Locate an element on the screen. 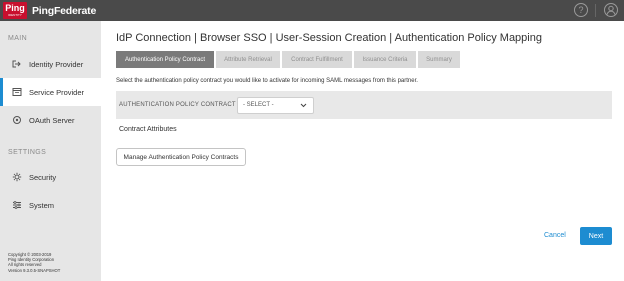 The height and width of the screenshot is (281, 624). logo-badge-sub: IDENTITY is located at coordinates (15, 15).